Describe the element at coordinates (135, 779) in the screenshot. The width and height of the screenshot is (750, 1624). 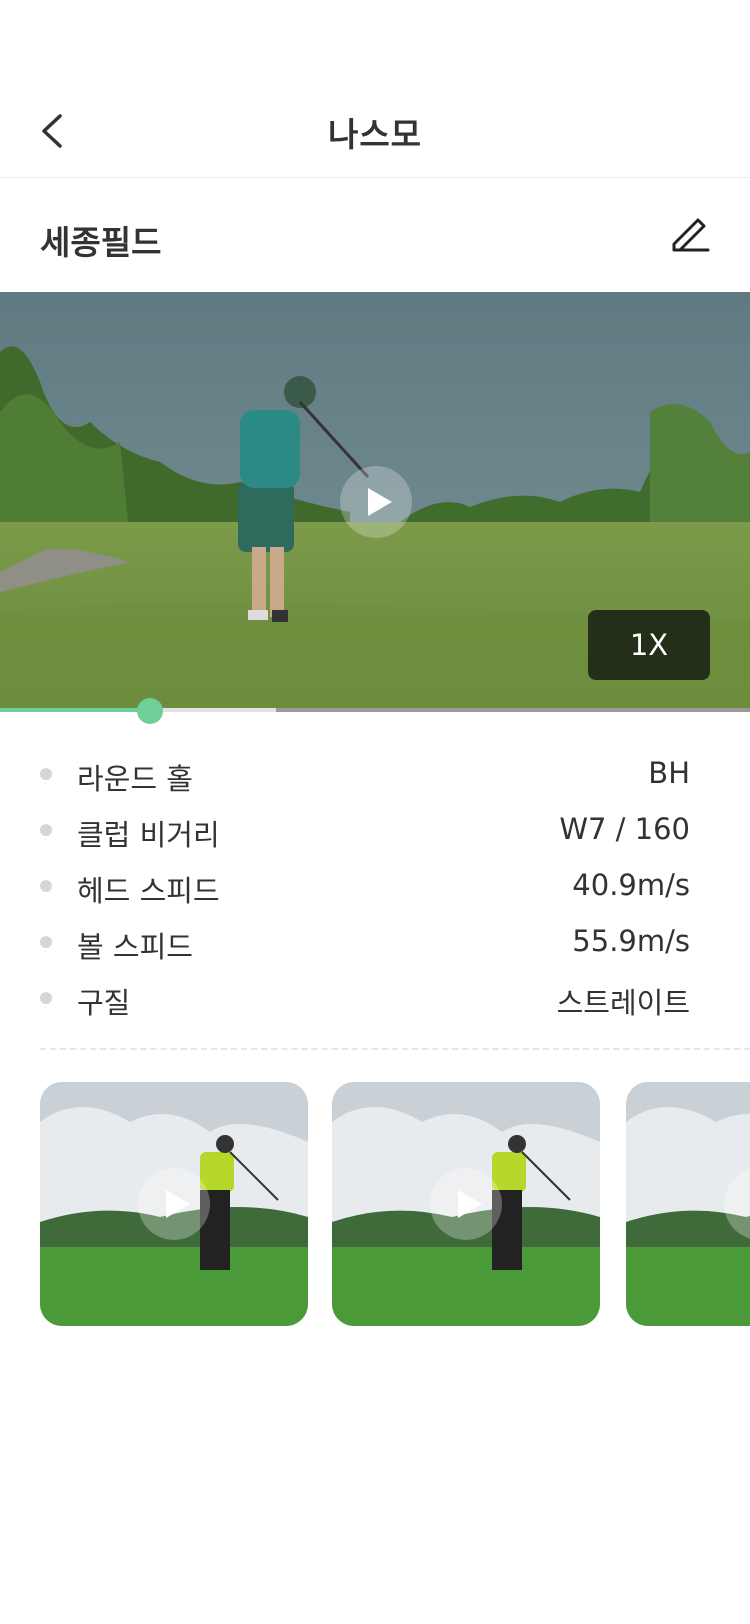
I see `stat-label: 라운드 홀` at that location.